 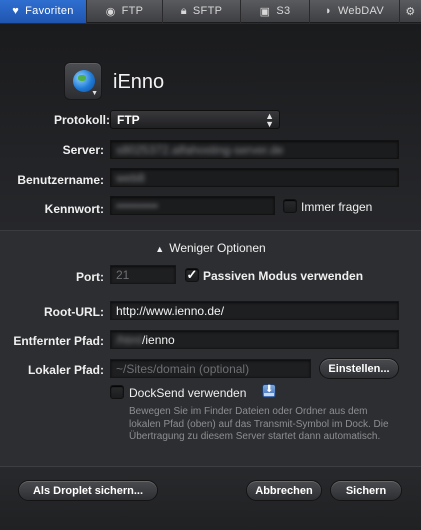 I want to click on remote-path-label: Entfernter Pfad:, so click(x=58, y=341).